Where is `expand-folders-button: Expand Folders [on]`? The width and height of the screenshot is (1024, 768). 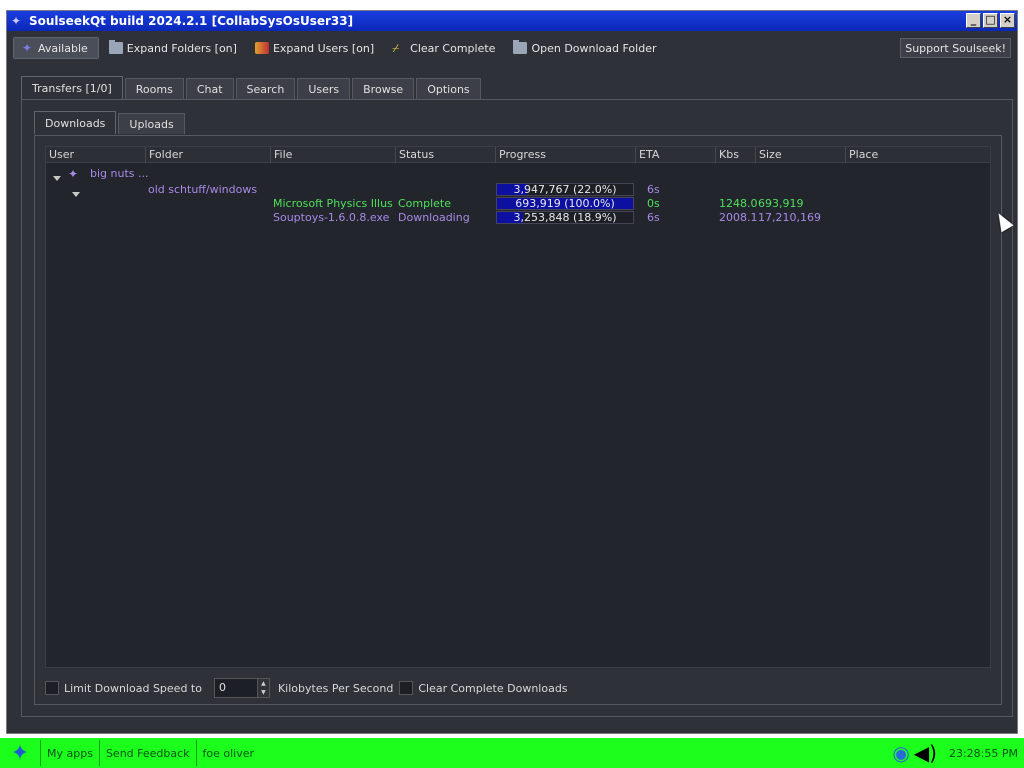
expand-folders-button: Expand Folders [on] is located at coordinates (174, 48).